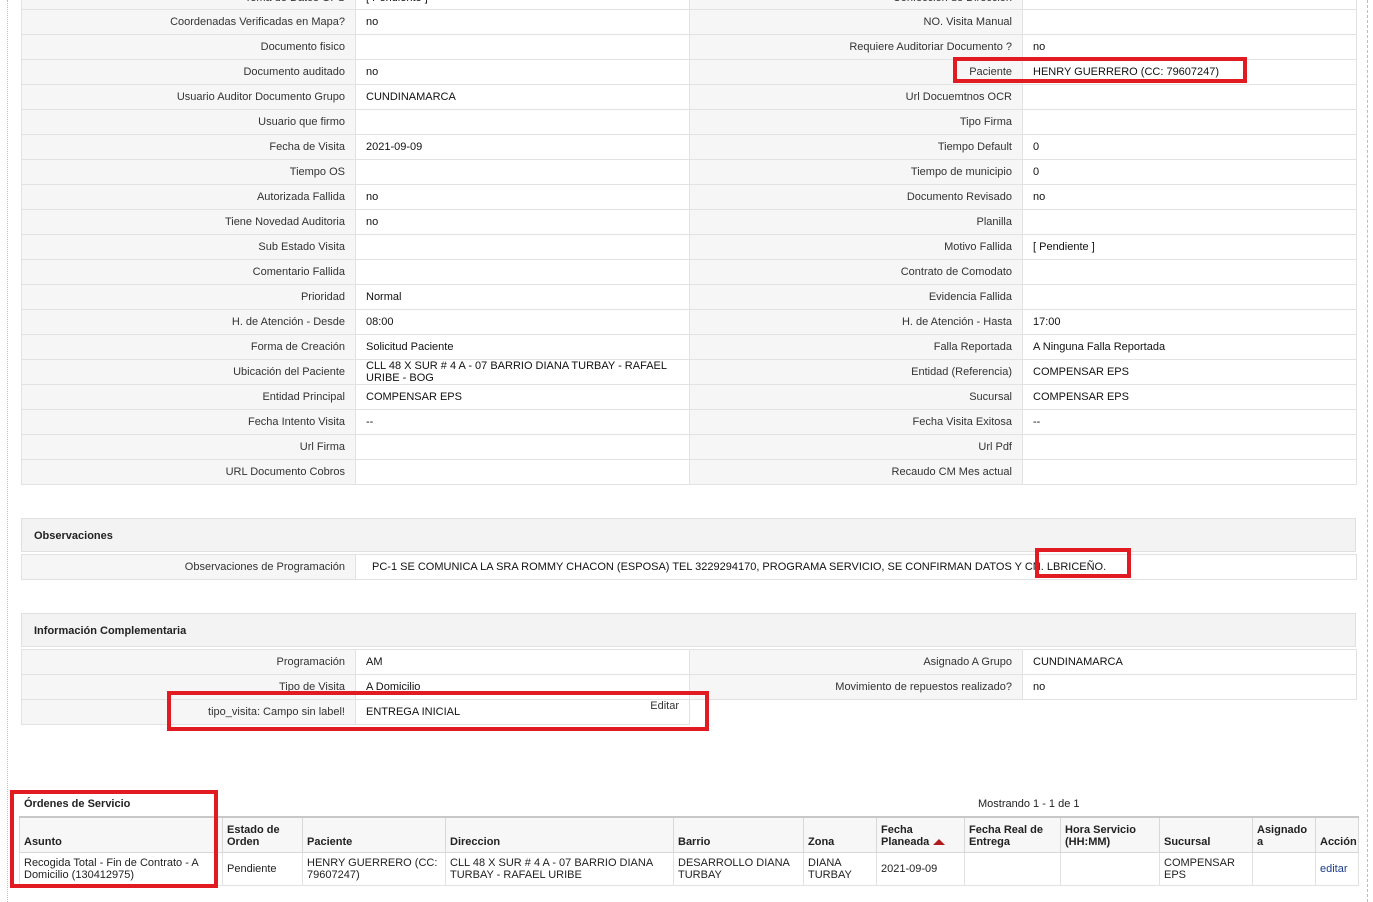 Image resolution: width=1373 pixels, height=902 pixels. I want to click on col-accion: Acción, so click(1337, 834).